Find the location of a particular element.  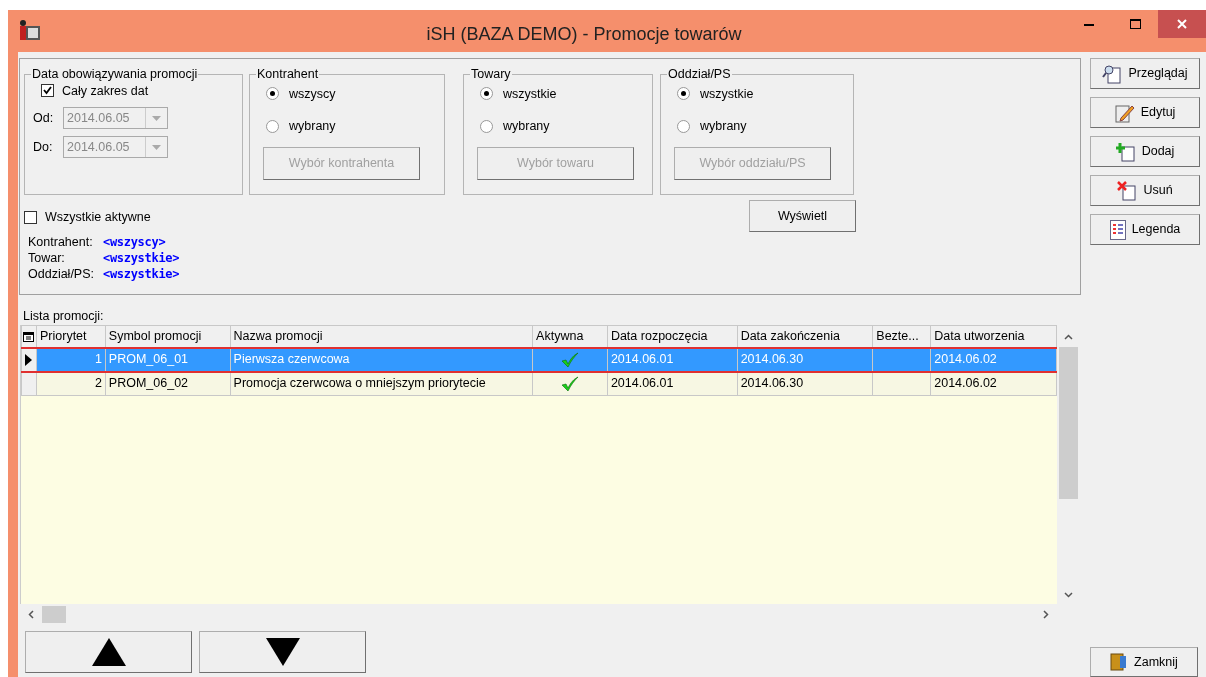

table-cell: PROM_06_02 is located at coordinates (168, 383).